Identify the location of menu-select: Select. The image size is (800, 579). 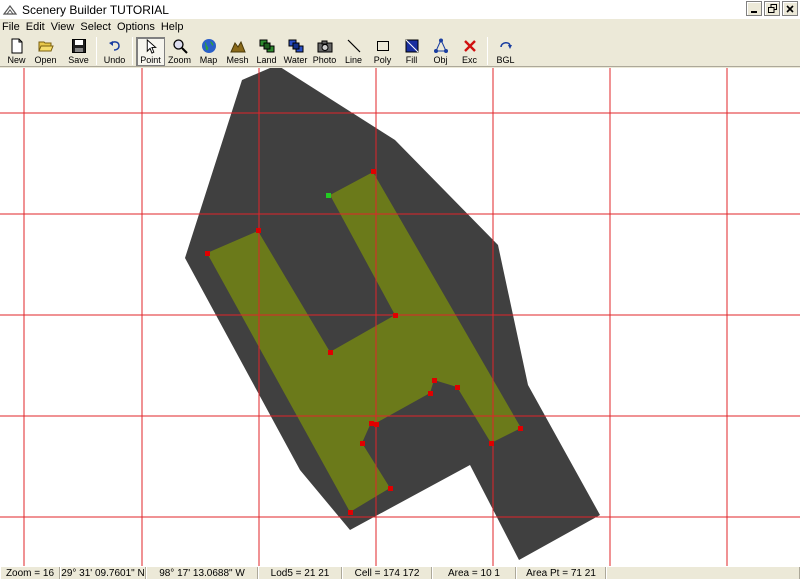
(95, 27).